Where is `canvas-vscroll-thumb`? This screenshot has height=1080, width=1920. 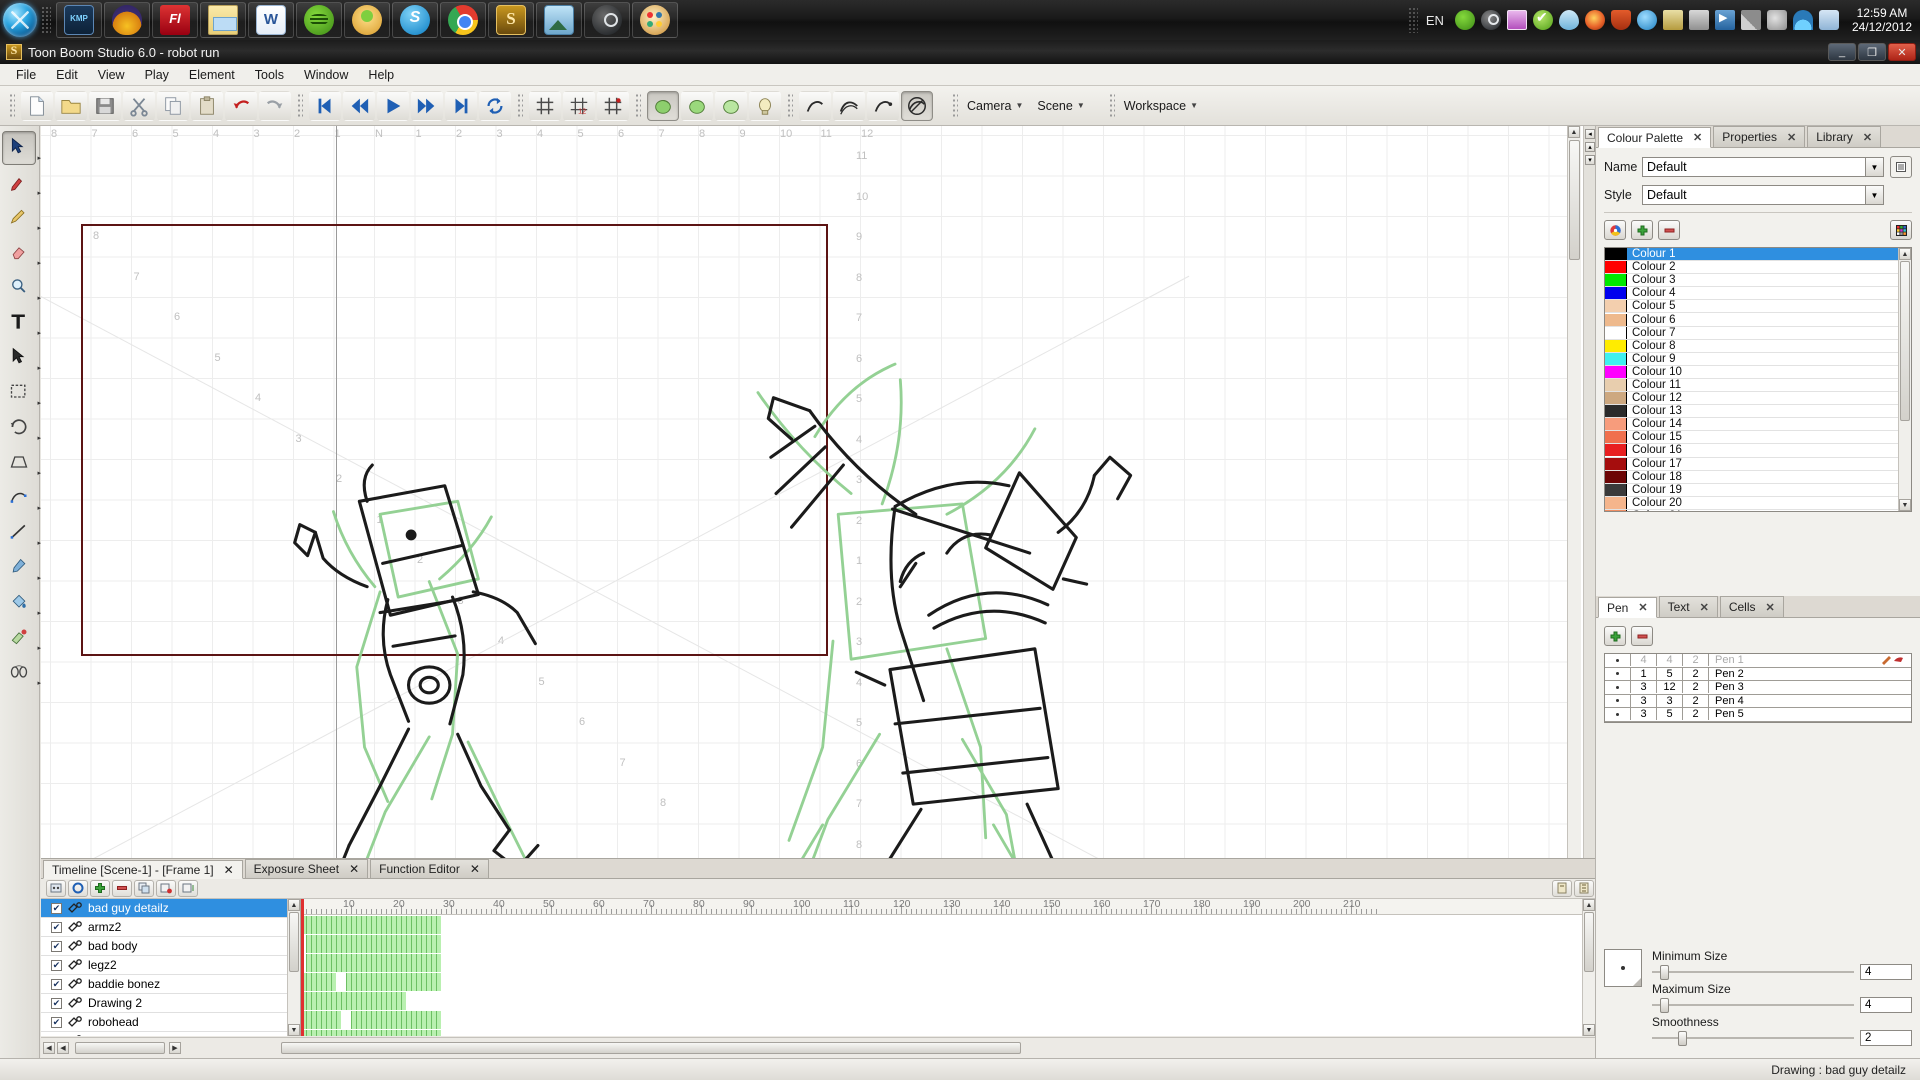
canvas-vscroll-thumb is located at coordinates (1574, 200).